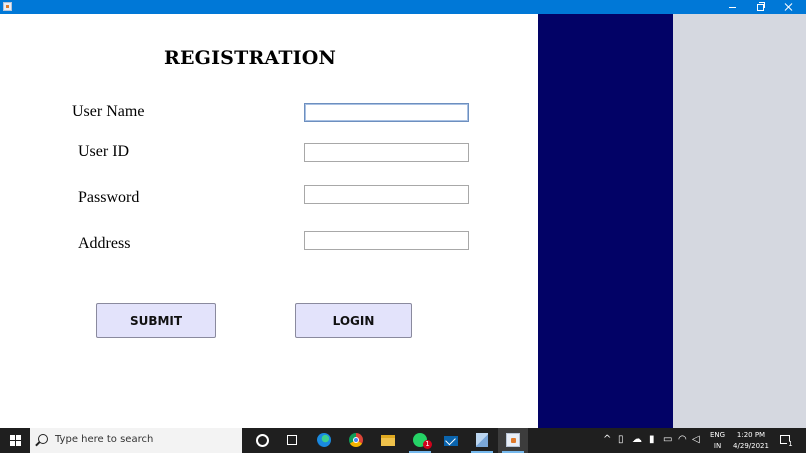 The image size is (806, 453). I want to click on clock-time: 1:20 PM, so click(751, 435).